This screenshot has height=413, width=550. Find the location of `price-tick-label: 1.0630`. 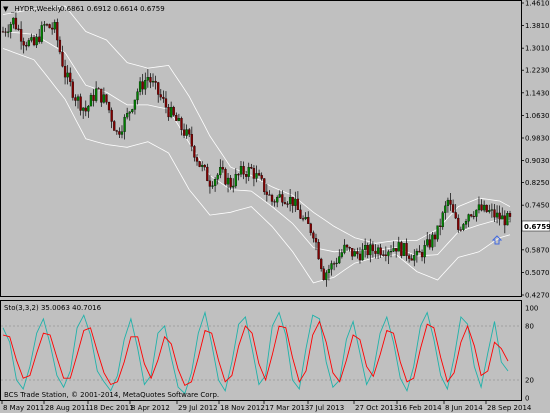

price-tick-label: 1.0630 is located at coordinates (537, 116).